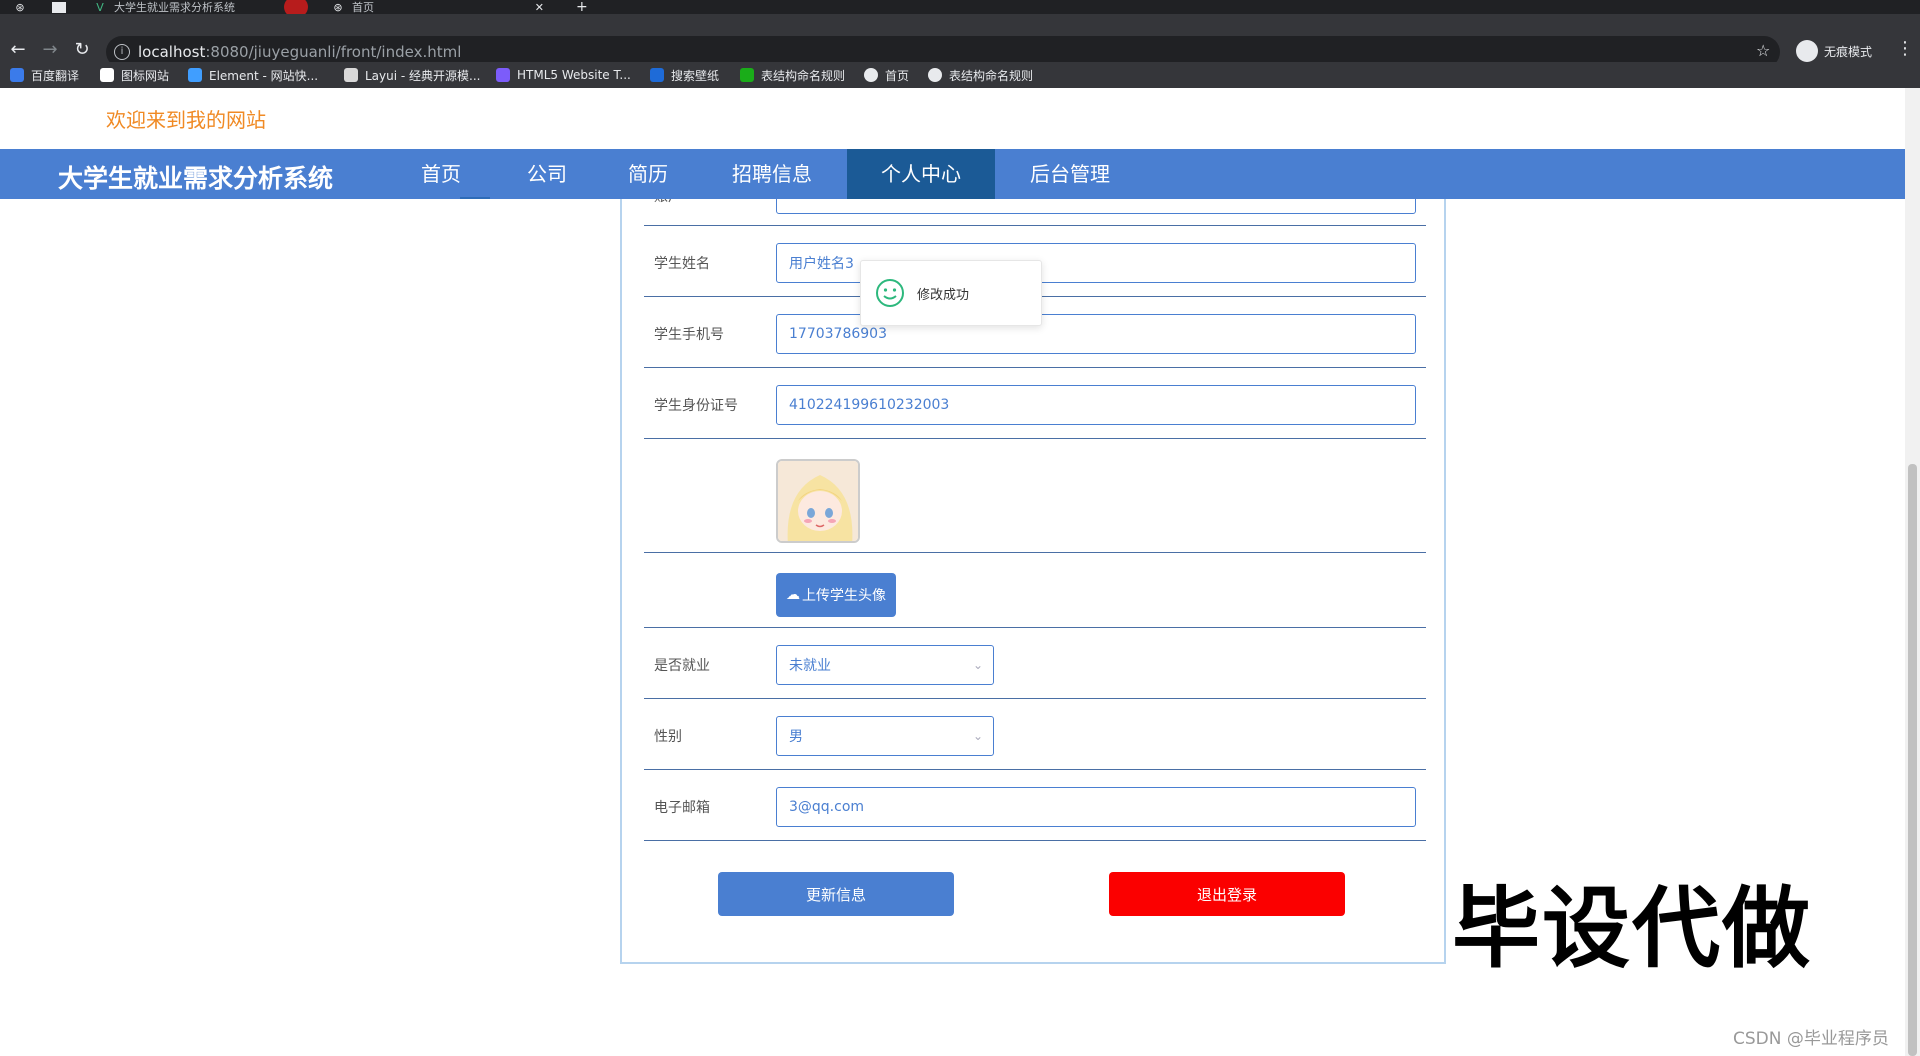 This screenshot has height=1056, width=1920. Describe the element at coordinates (63, 7) in the screenshot. I see `tab-search-icon` at that location.